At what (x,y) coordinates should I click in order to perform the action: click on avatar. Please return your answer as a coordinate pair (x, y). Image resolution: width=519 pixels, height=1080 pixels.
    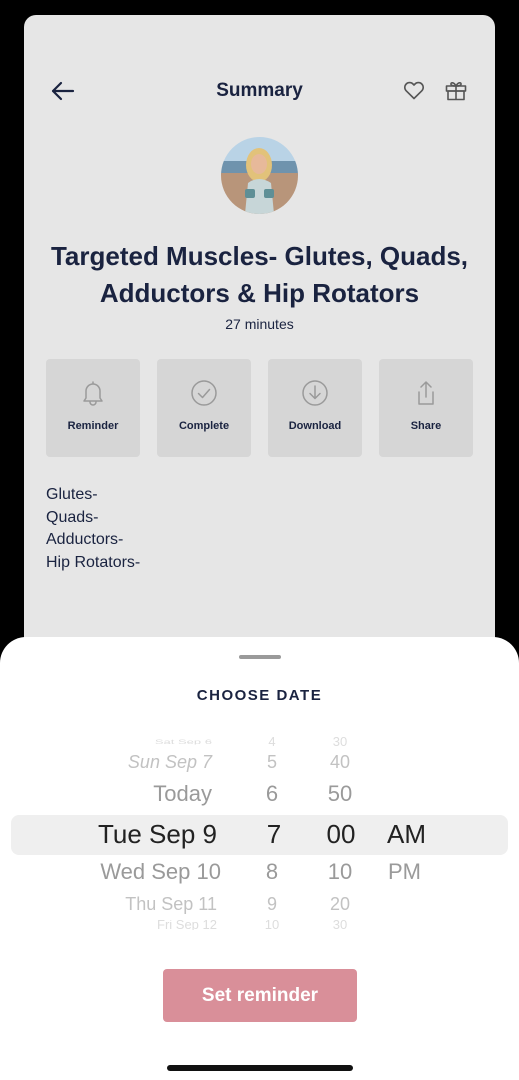
    Looking at the image, I should click on (259, 175).